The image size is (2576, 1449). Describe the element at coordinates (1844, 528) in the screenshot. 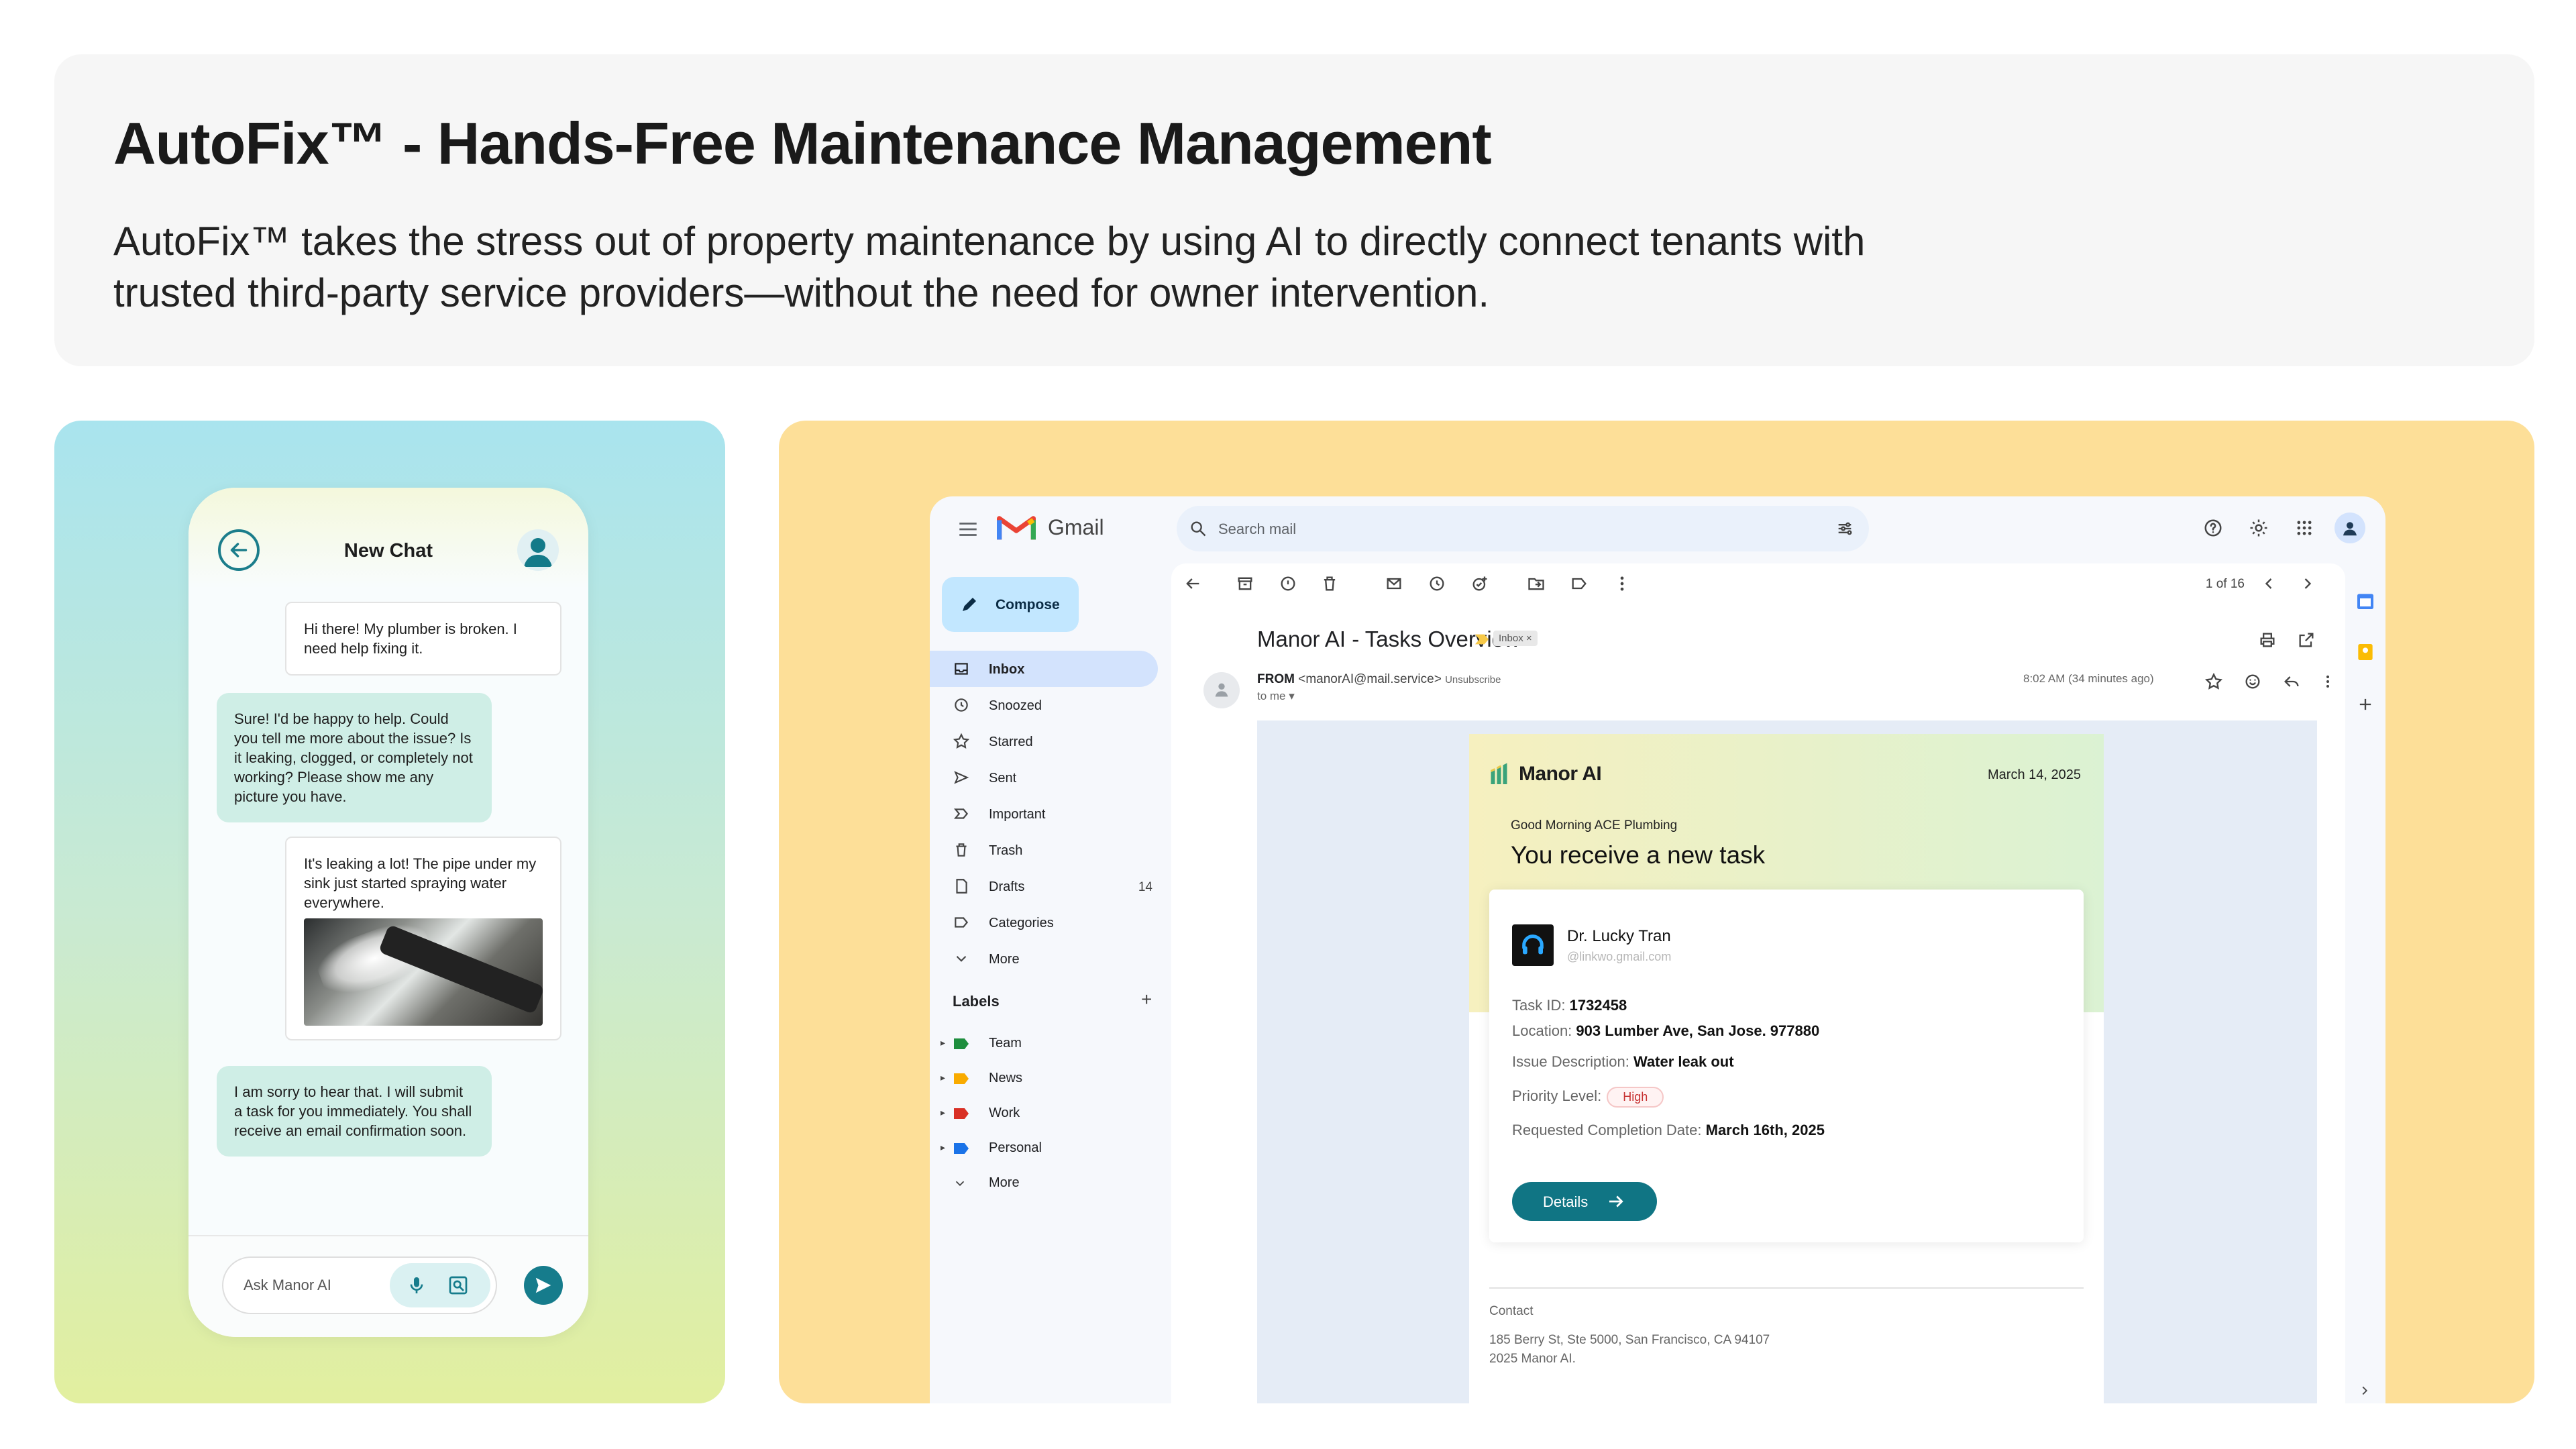

I see `filter-icon` at that location.